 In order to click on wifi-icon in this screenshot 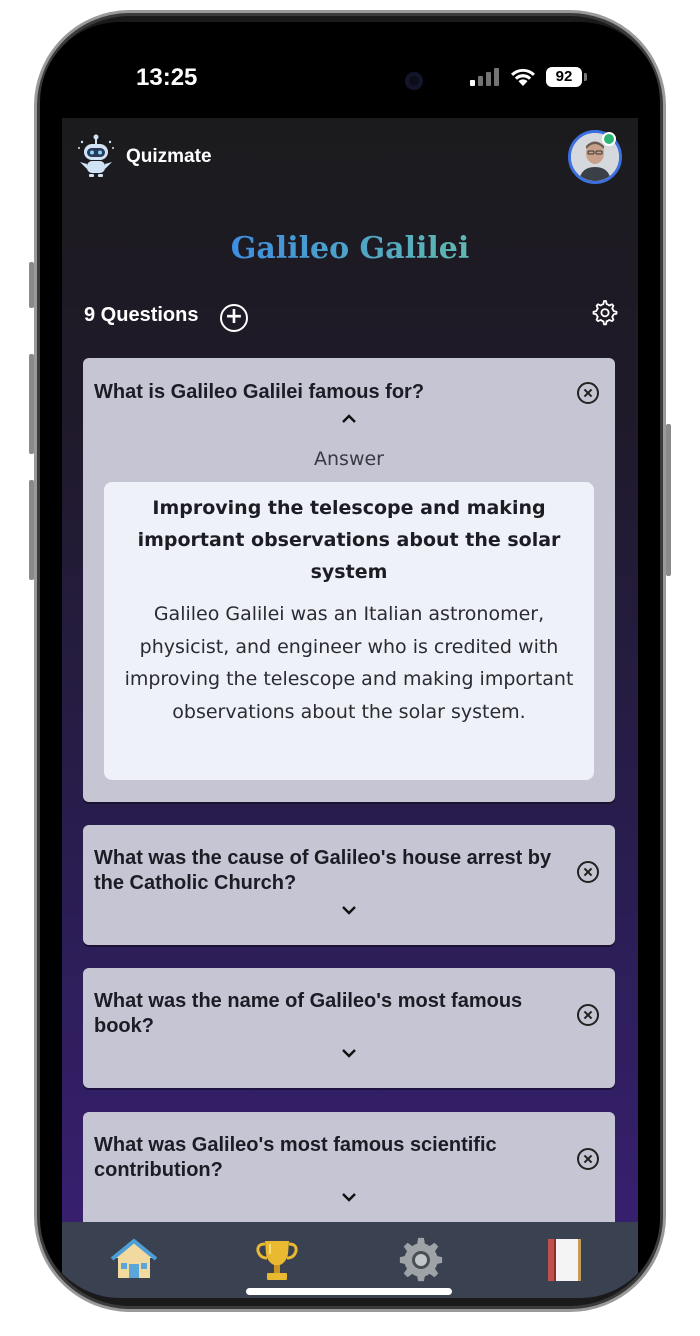, I will do `click(523, 77)`.